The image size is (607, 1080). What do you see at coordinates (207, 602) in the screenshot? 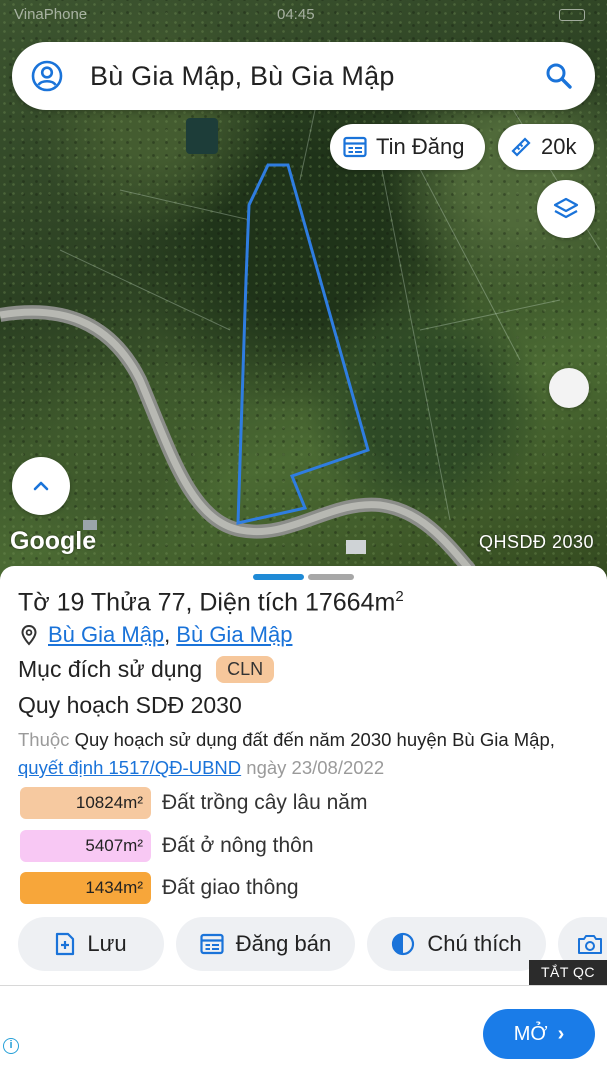
I see `parcel-title-text: Tờ 19 Thửa 77, Diện tích 17664m` at bounding box center [207, 602].